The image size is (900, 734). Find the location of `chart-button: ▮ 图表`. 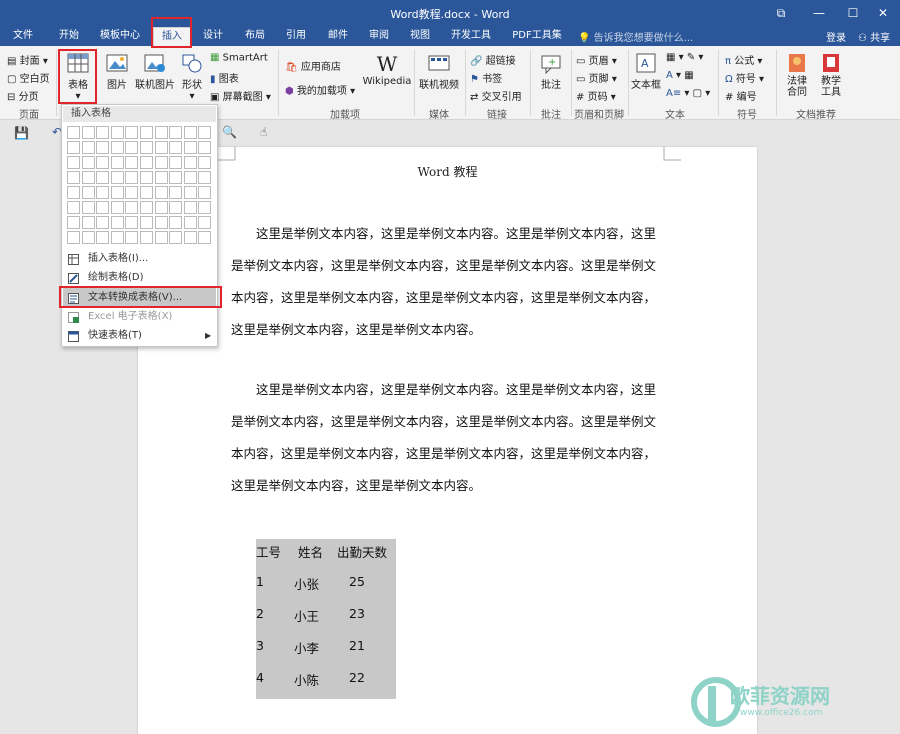

chart-button: ▮ 图表 is located at coordinates (224, 78).